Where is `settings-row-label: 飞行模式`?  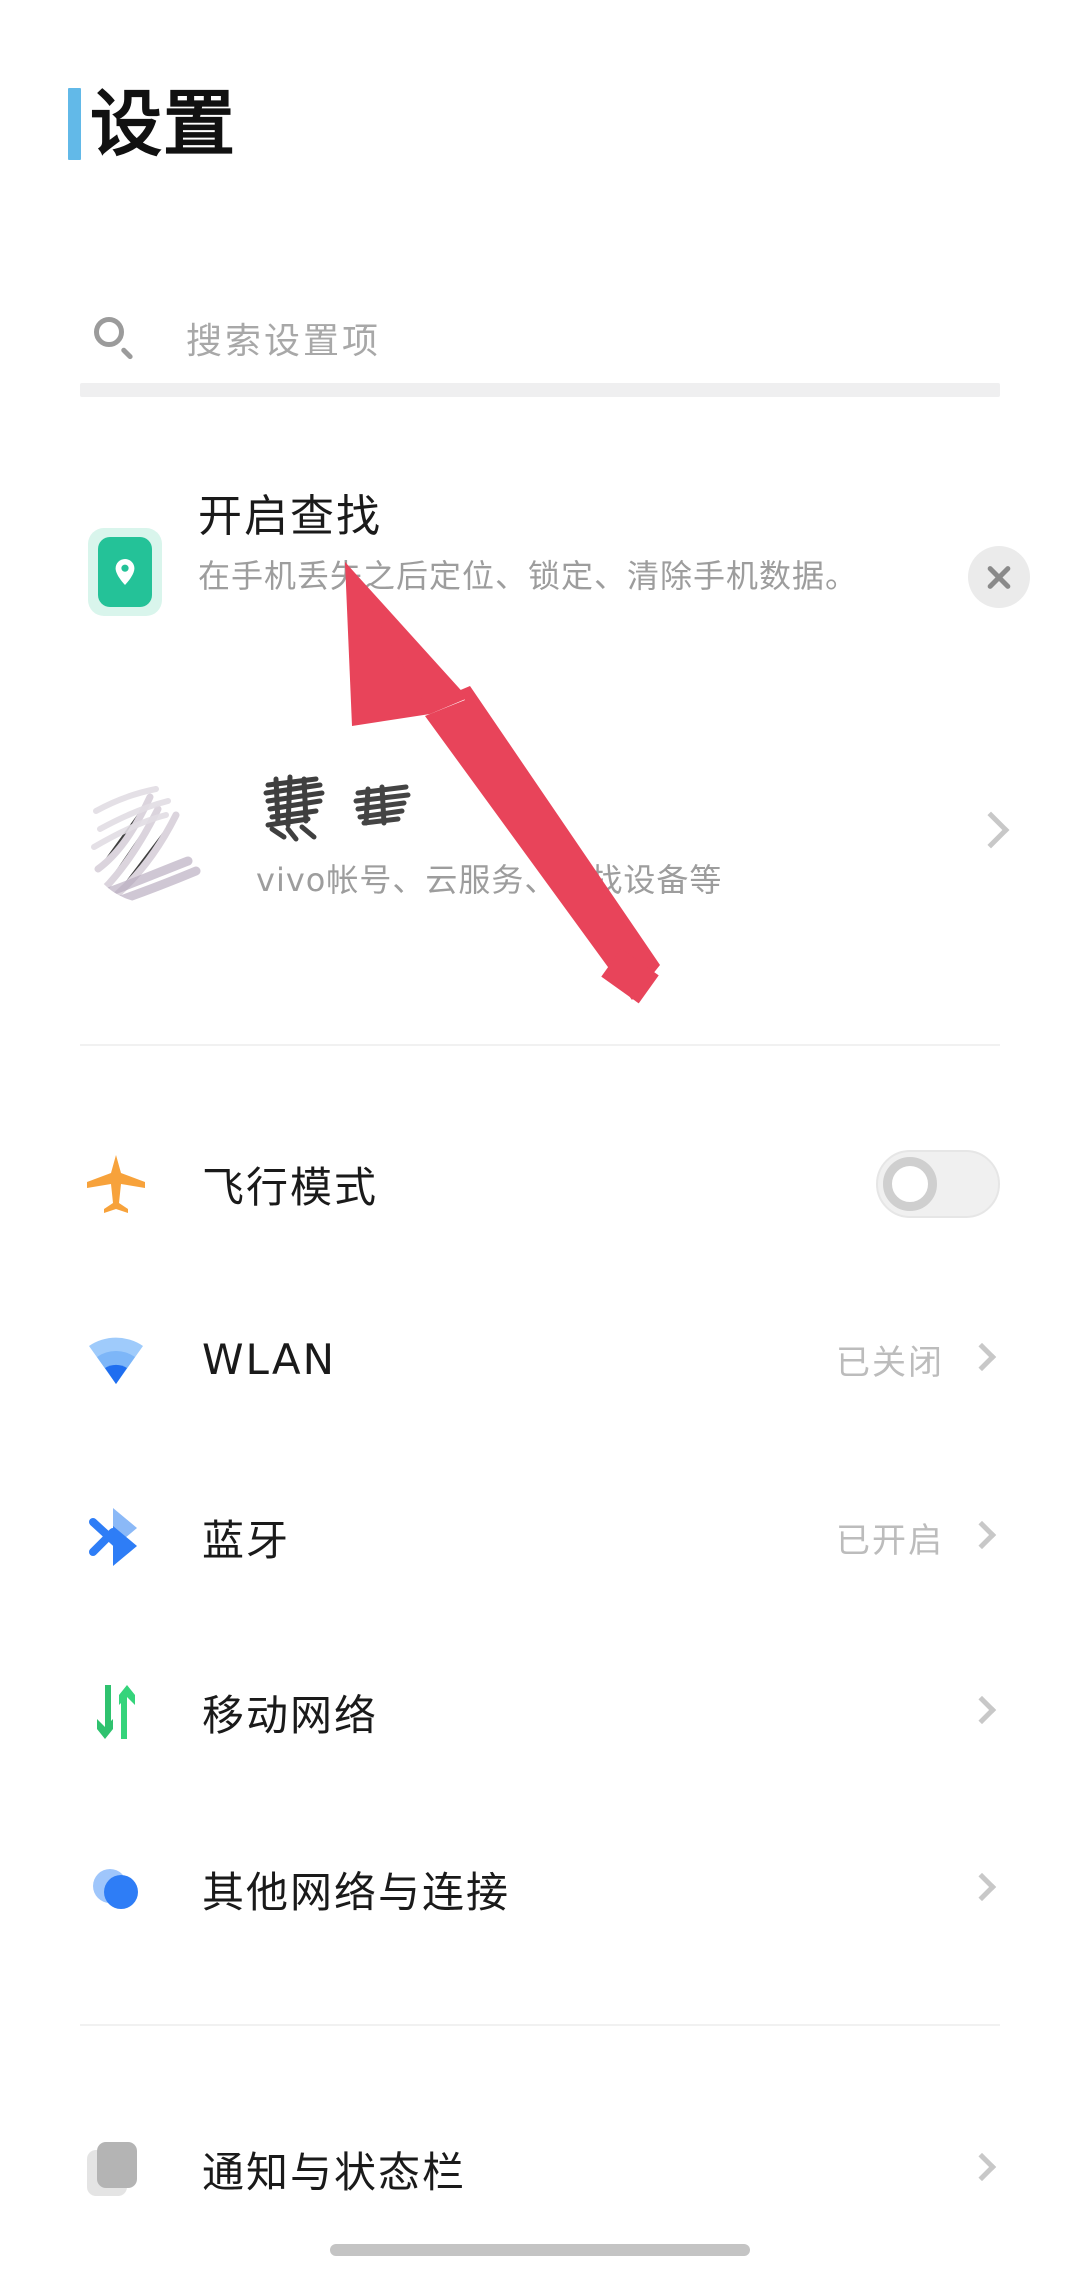
settings-row-label: 飞行模式 is located at coordinates (290, 1187).